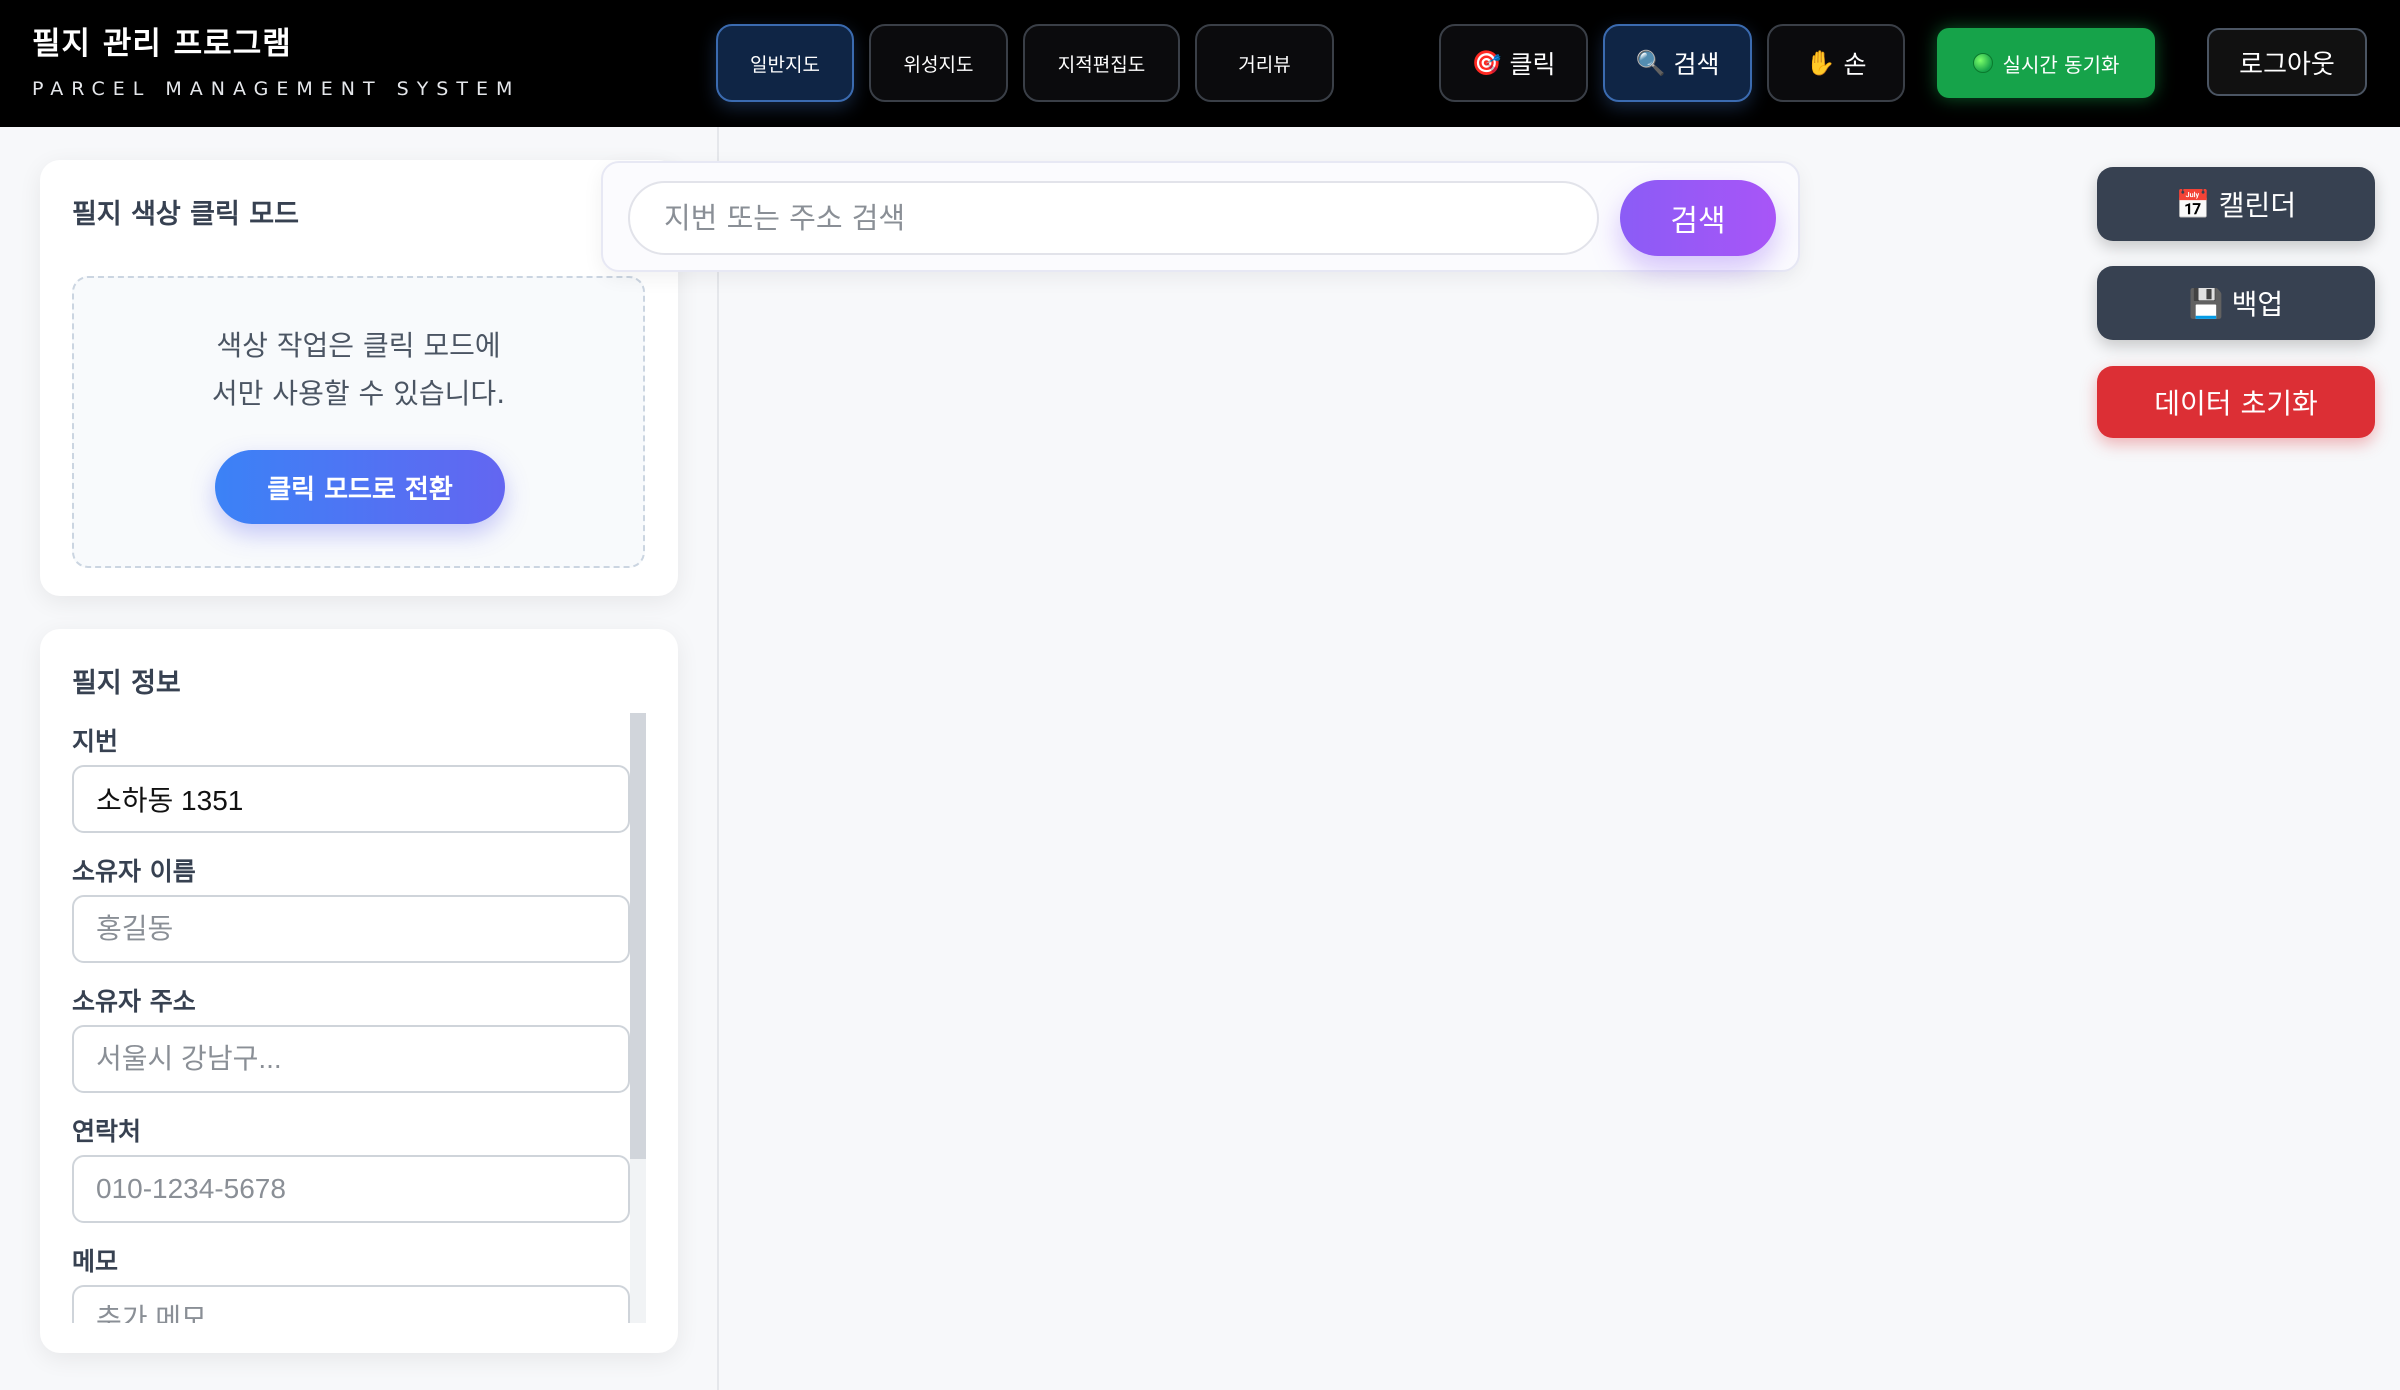  I want to click on map-type-satellite-button: 위성지도, so click(938, 63).